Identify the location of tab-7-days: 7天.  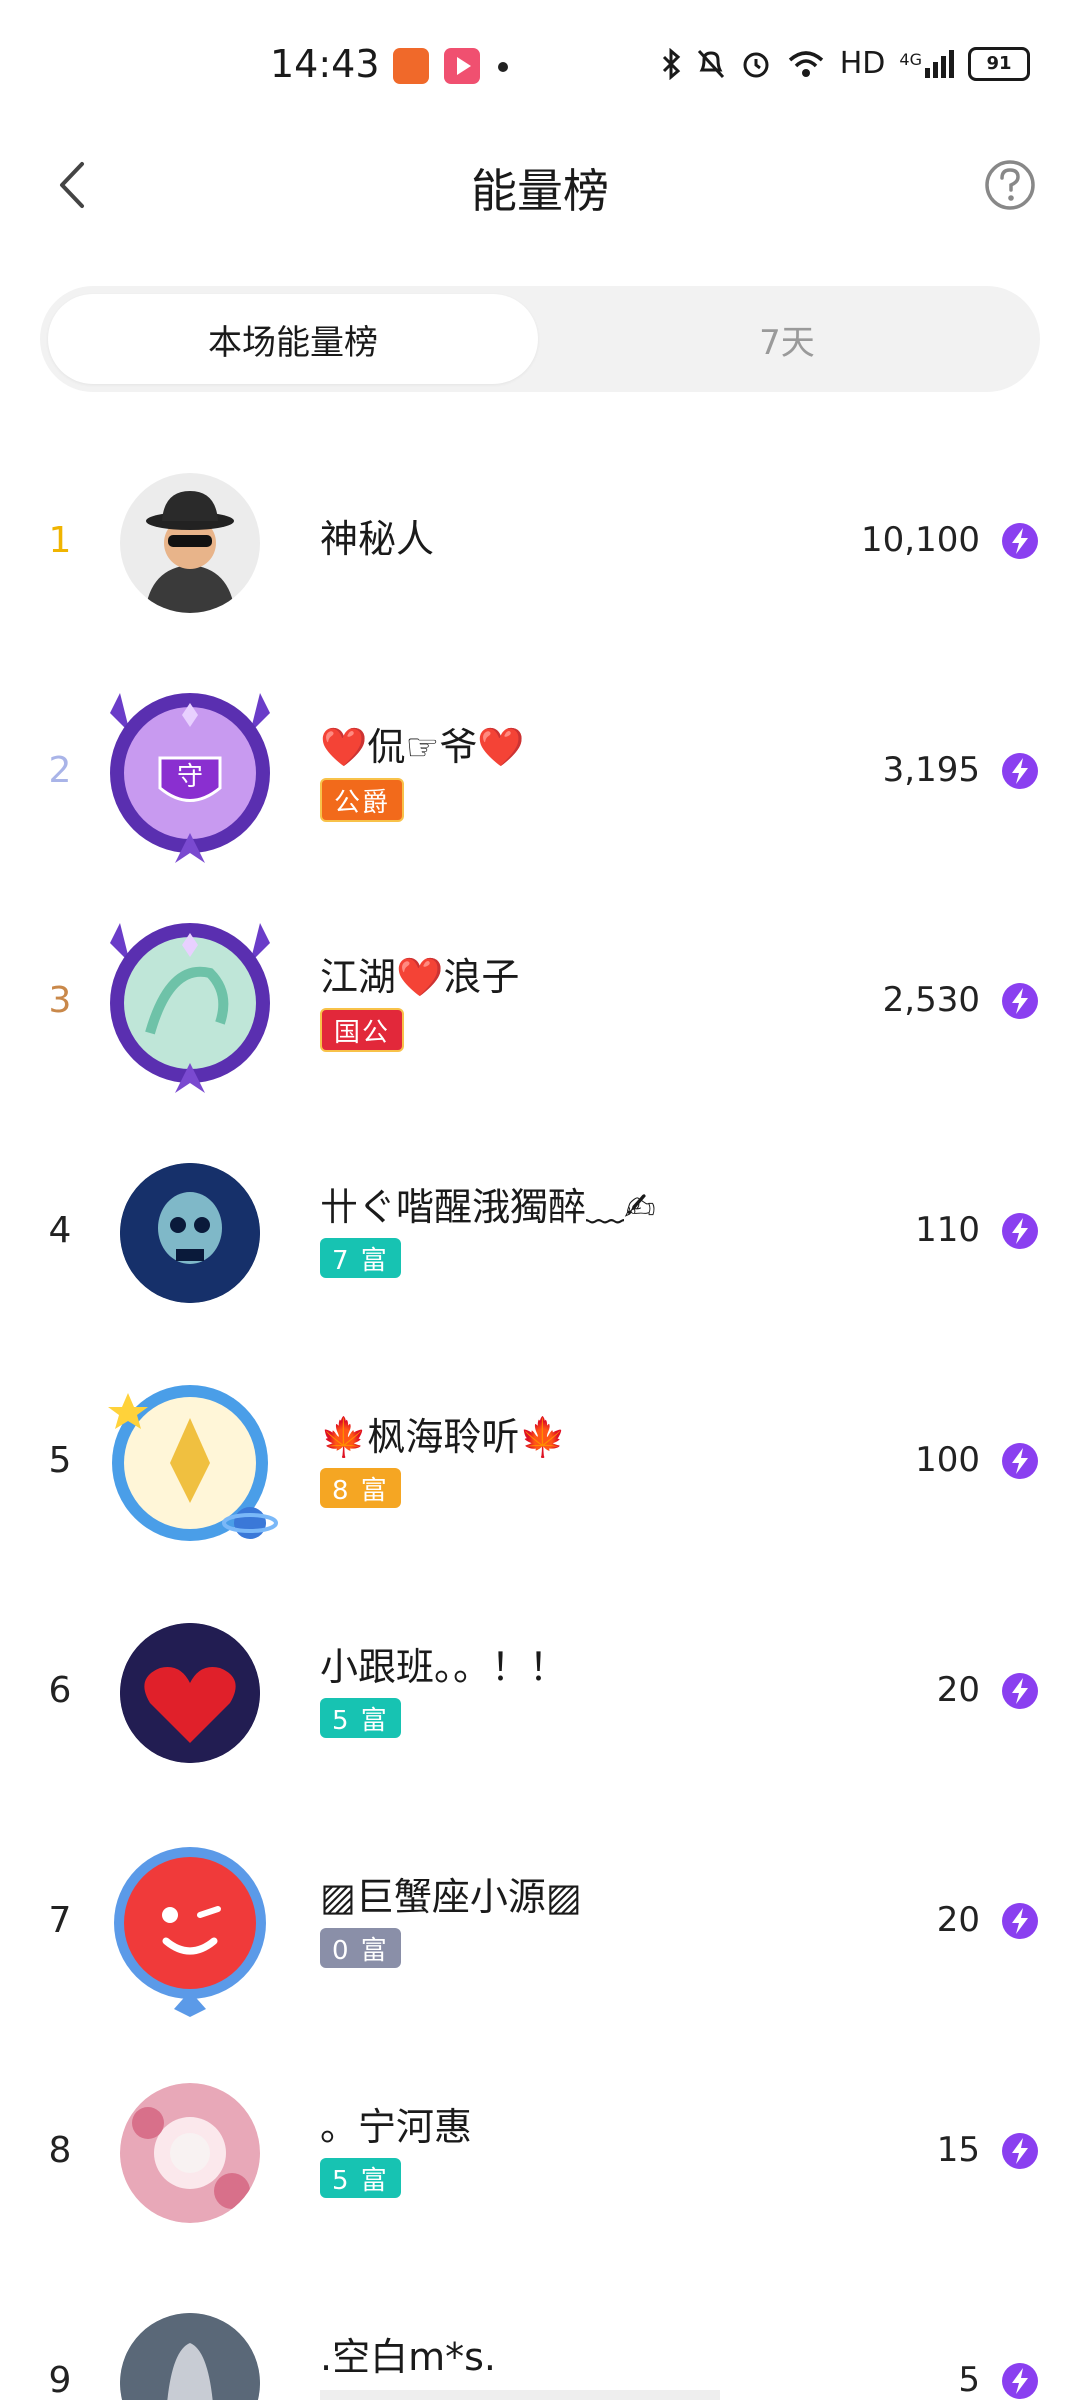
(787, 339).